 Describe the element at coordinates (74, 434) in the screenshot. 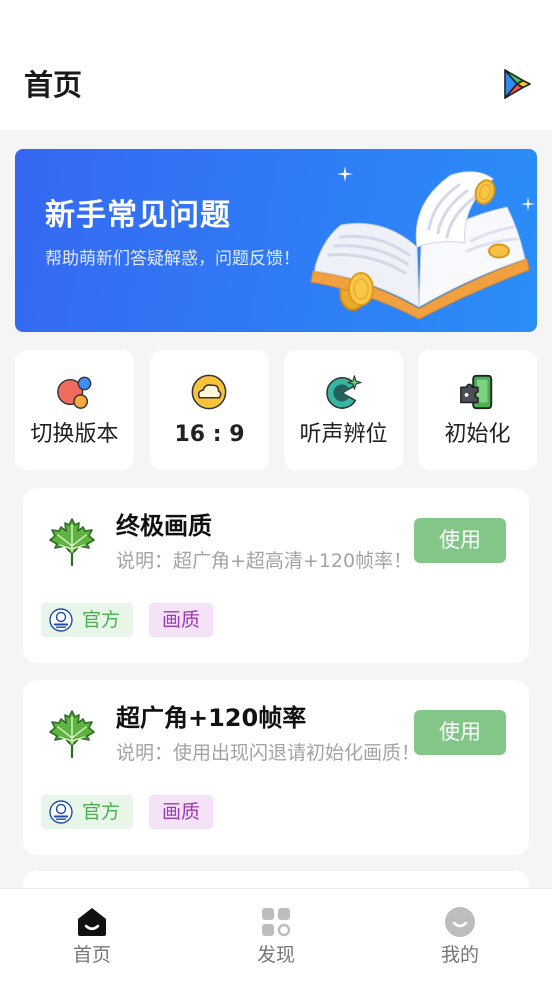

I see `quick-action-label: 切换版本` at that location.